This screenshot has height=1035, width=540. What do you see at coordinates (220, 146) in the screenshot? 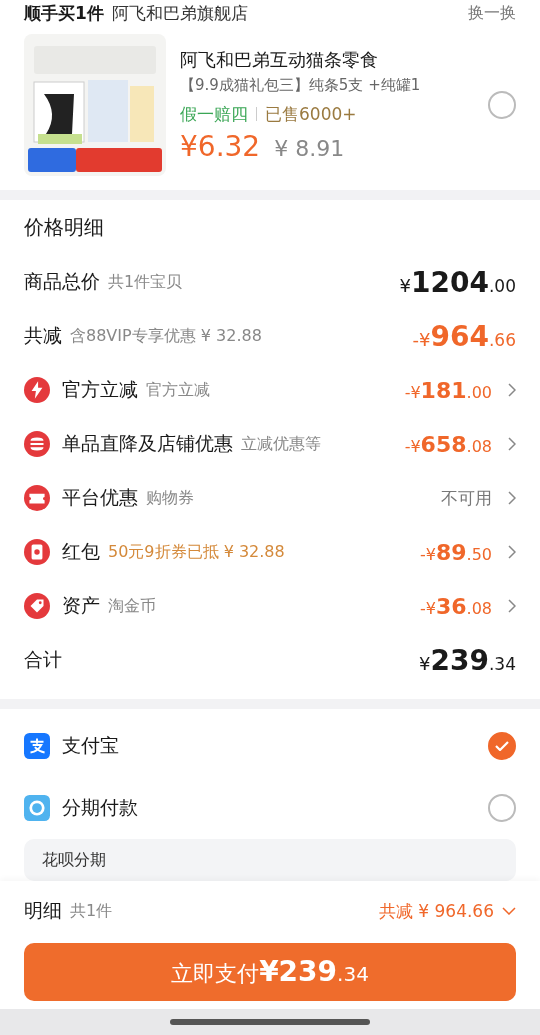
I see `product-price: ¥6.32` at bounding box center [220, 146].